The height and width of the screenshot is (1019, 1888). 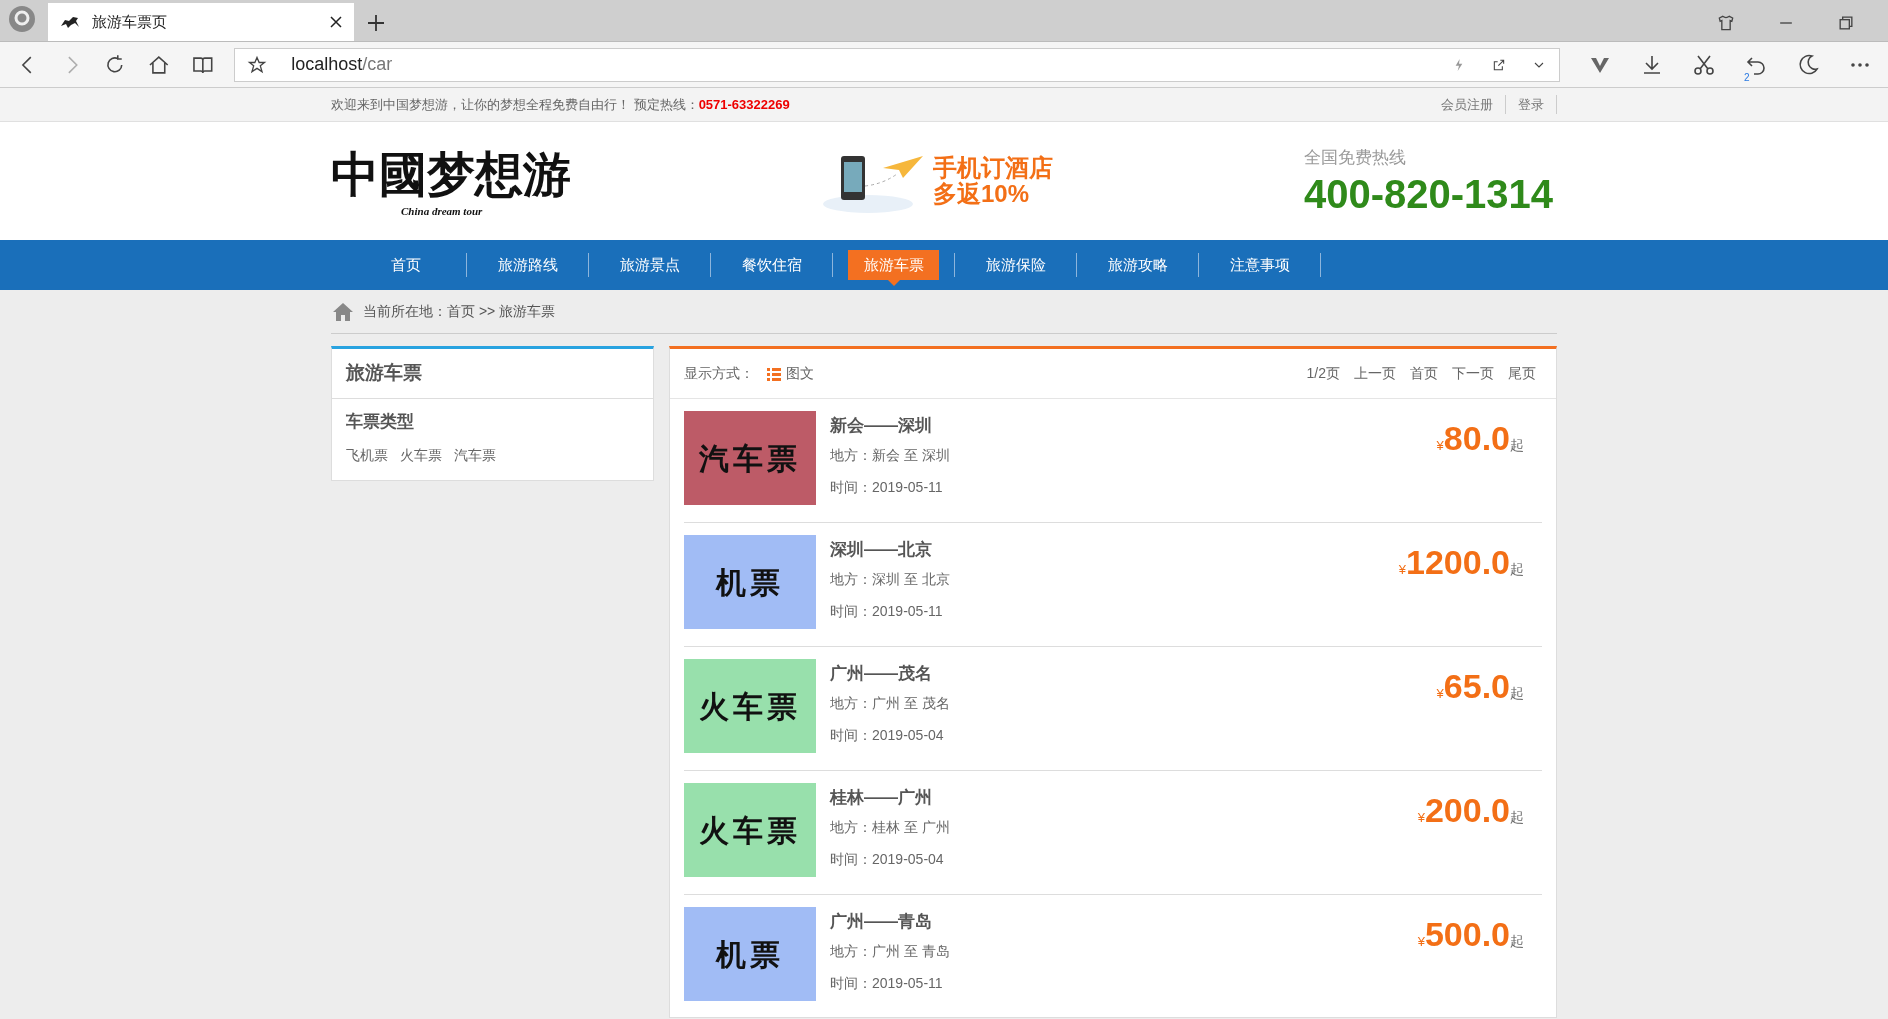 What do you see at coordinates (527, 265) in the screenshot?
I see `nav-tab: 旅游路线` at bounding box center [527, 265].